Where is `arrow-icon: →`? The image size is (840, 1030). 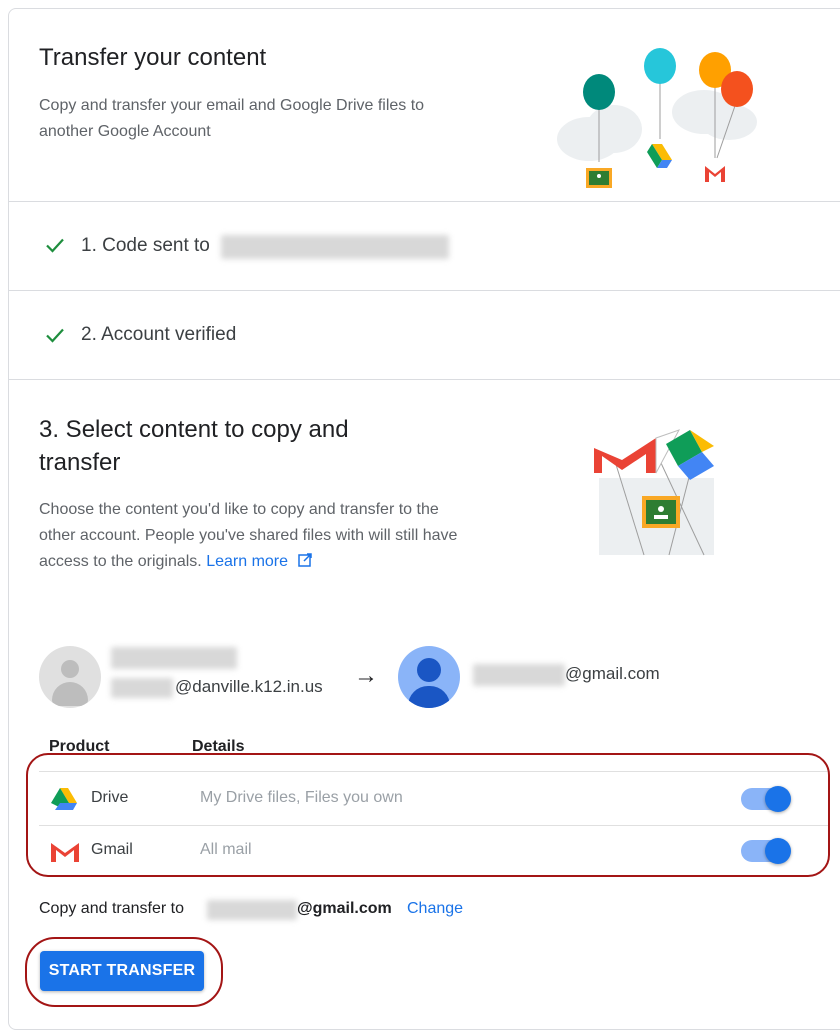 arrow-icon: → is located at coordinates (366, 675).